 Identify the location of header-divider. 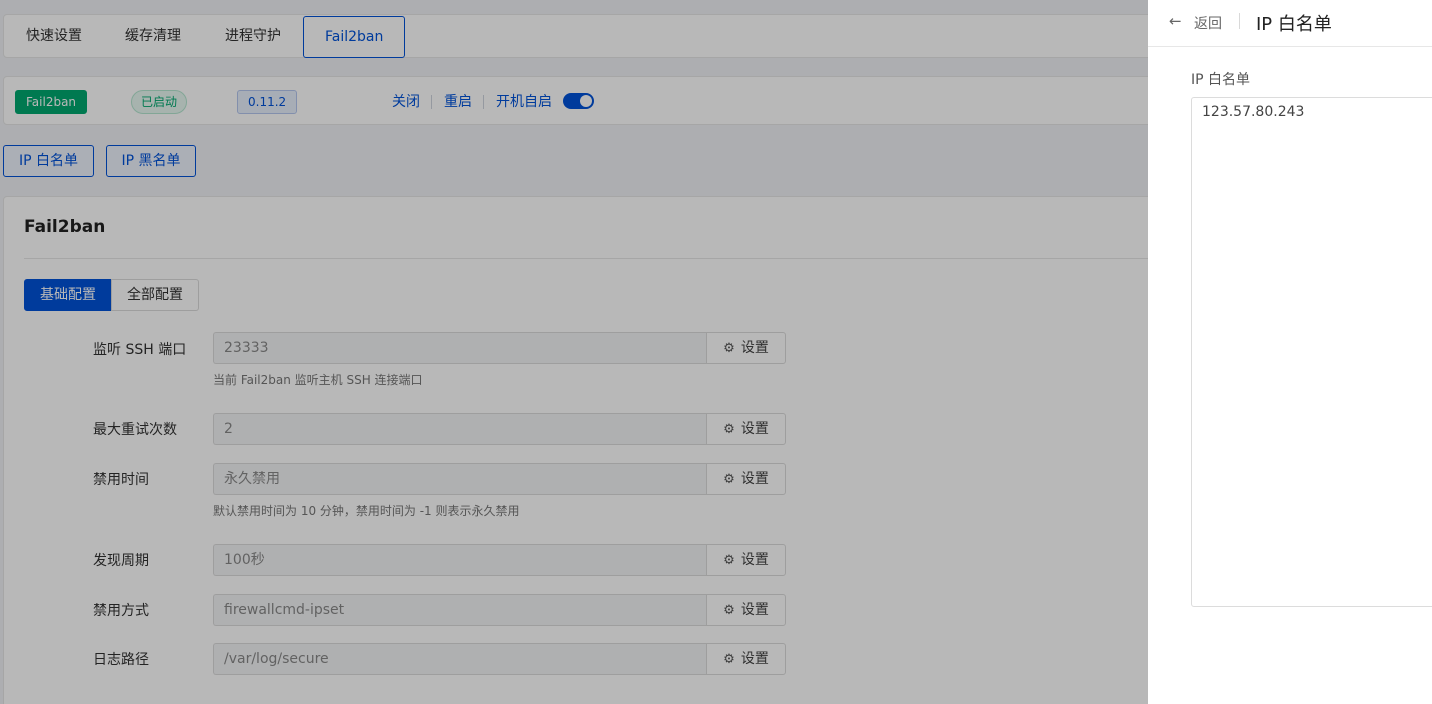
(1239, 21).